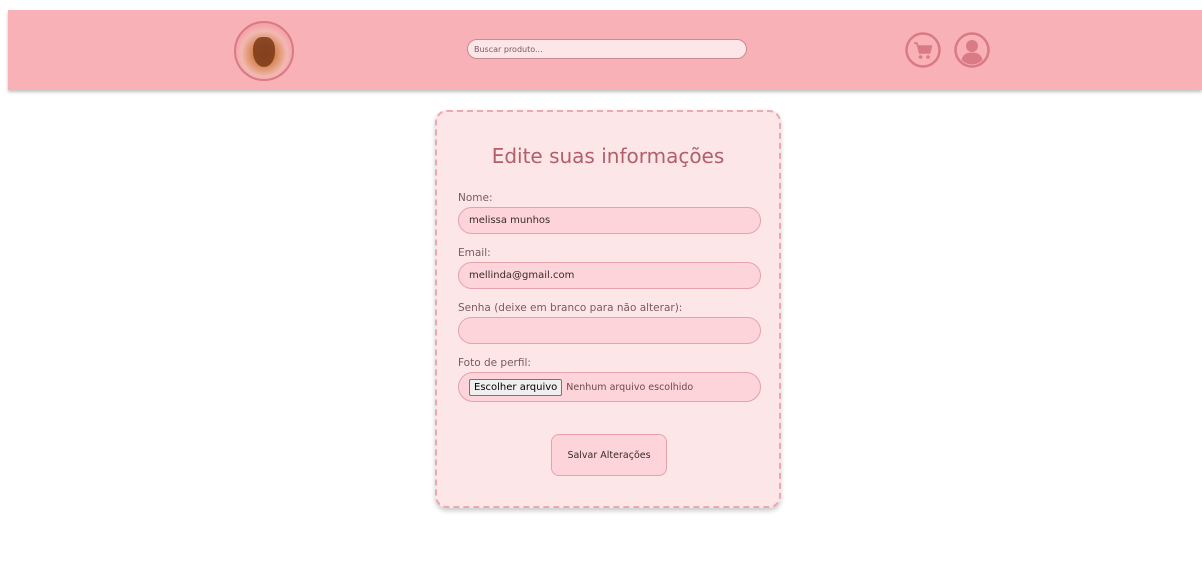 The width and height of the screenshot is (1202, 571). I want to click on file-status-text: Nenhum arquivo escolhido, so click(630, 387).